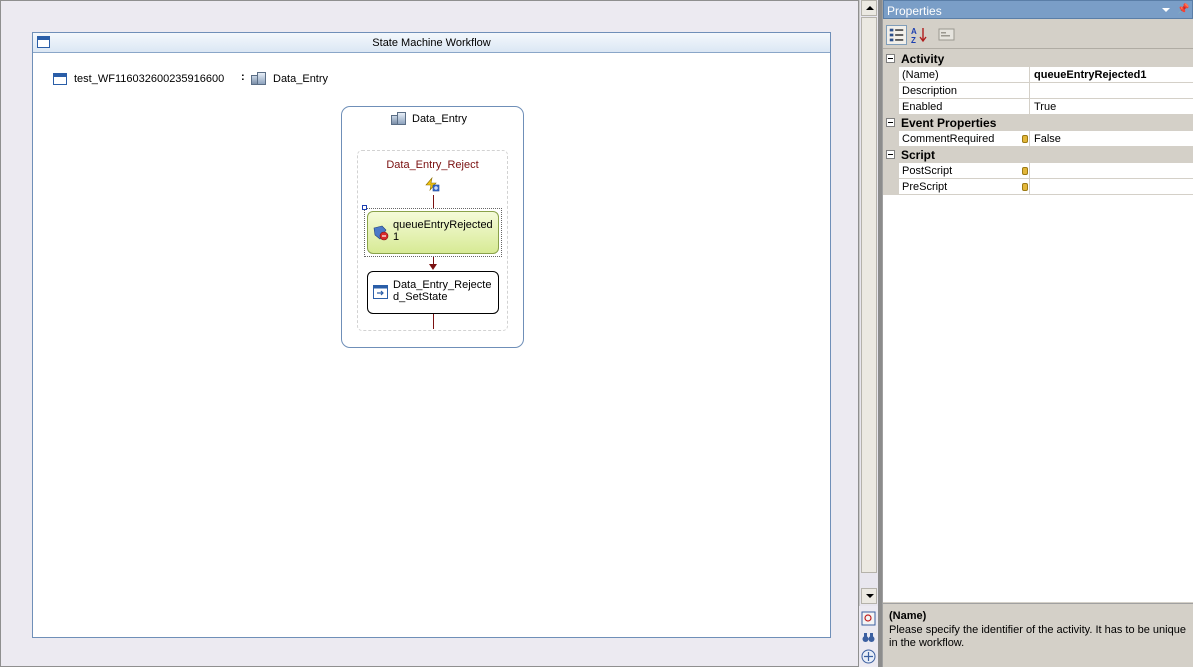  I want to click on property-pages-icon, so click(946, 35).